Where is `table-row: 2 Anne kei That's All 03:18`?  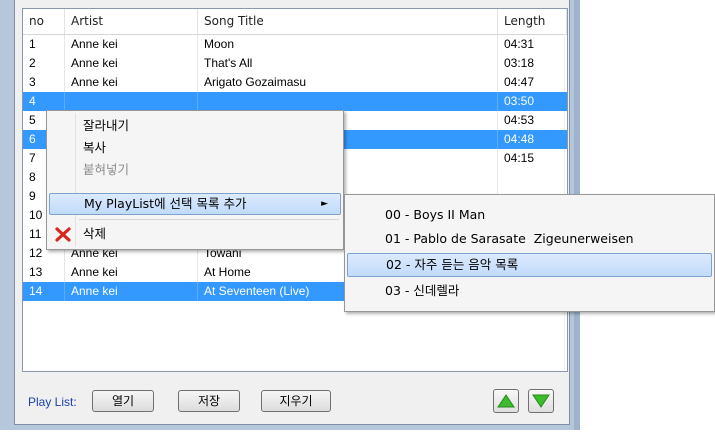
table-row: 2 Anne kei That's All 03:18 is located at coordinates (295, 63).